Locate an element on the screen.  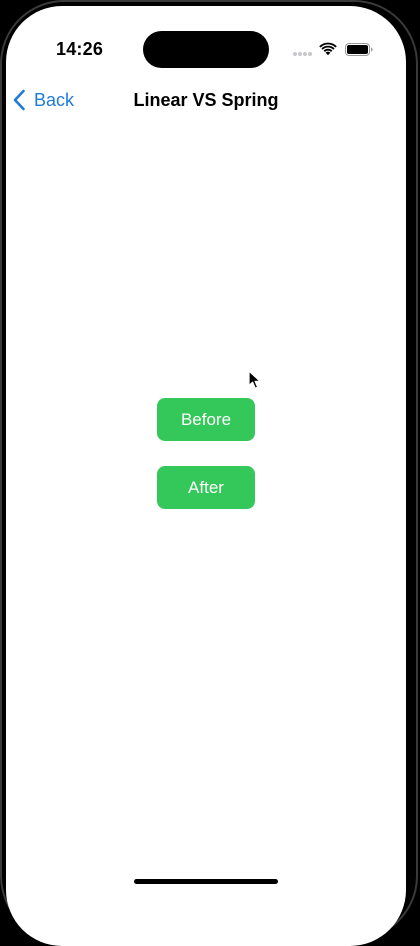
dynamic-island is located at coordinates (206, 49).